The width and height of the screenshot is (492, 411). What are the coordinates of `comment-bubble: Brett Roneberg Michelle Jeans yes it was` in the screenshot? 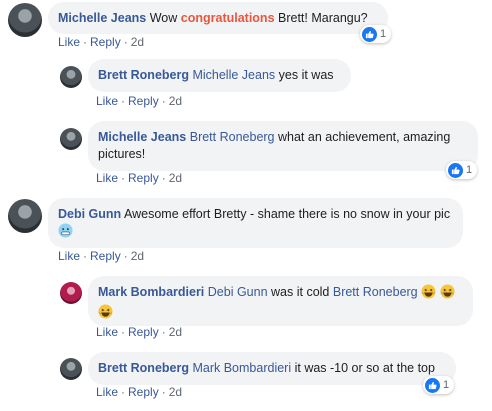 It's located at (219, 75).